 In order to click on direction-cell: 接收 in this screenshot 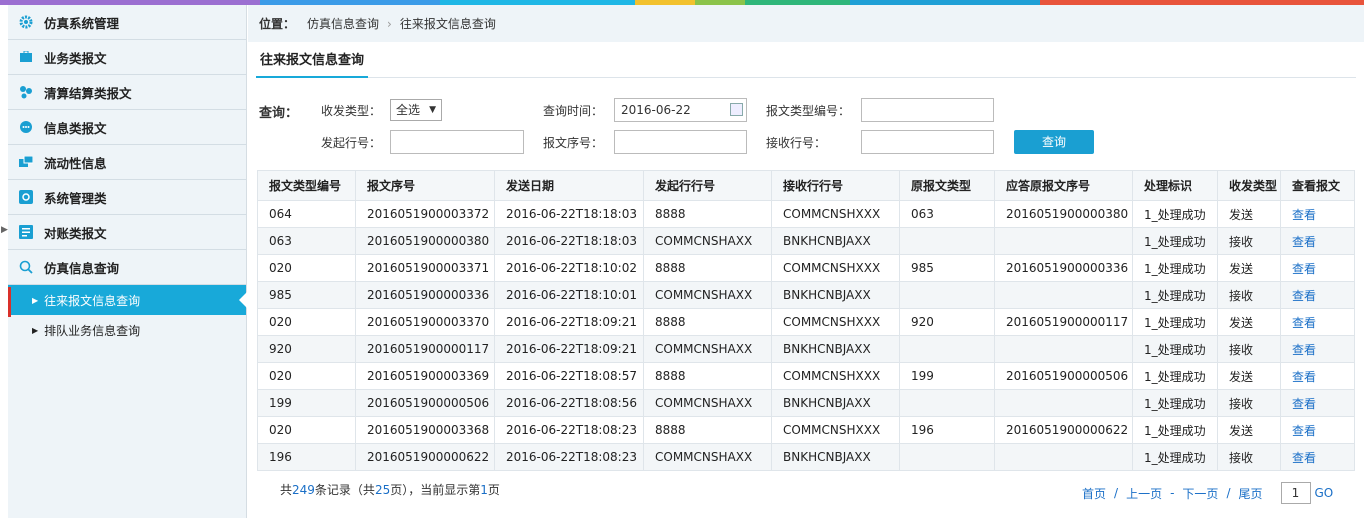, I will do `click(1249, 403)`.